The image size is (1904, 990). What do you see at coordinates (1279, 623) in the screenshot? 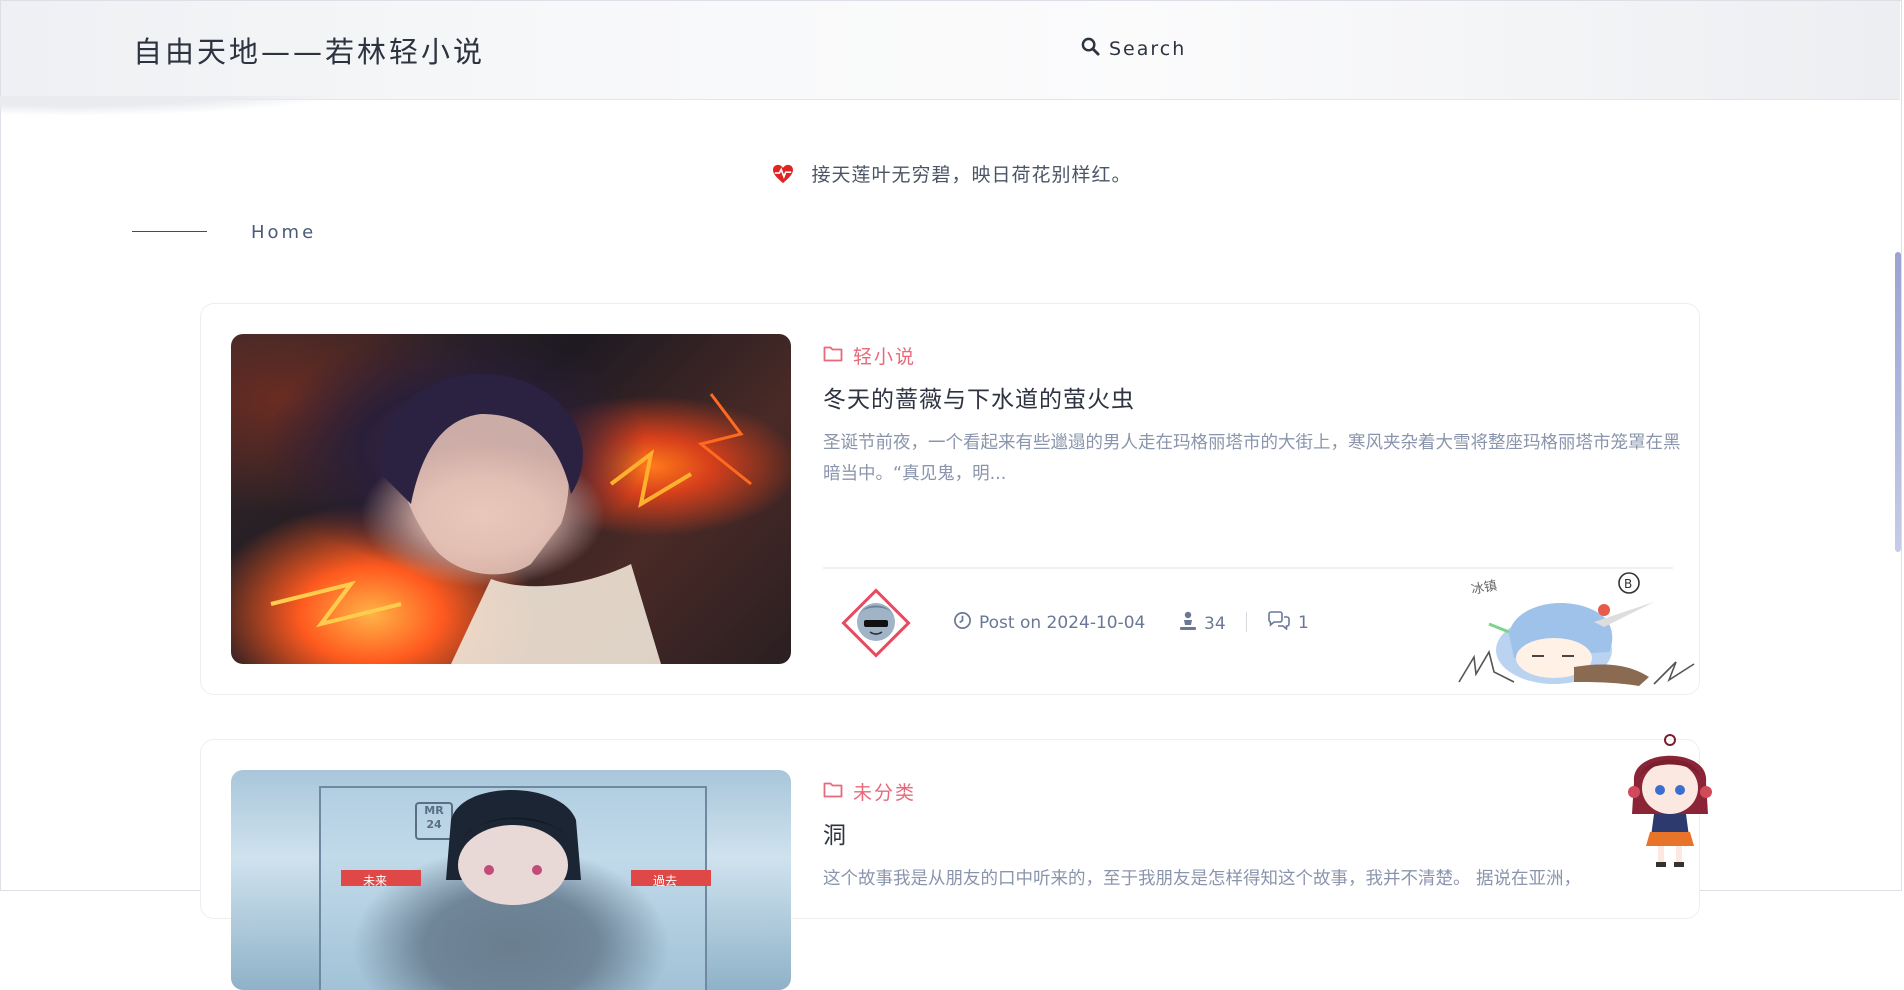
I see `comments-icon` at bounding box center [1279, 623].